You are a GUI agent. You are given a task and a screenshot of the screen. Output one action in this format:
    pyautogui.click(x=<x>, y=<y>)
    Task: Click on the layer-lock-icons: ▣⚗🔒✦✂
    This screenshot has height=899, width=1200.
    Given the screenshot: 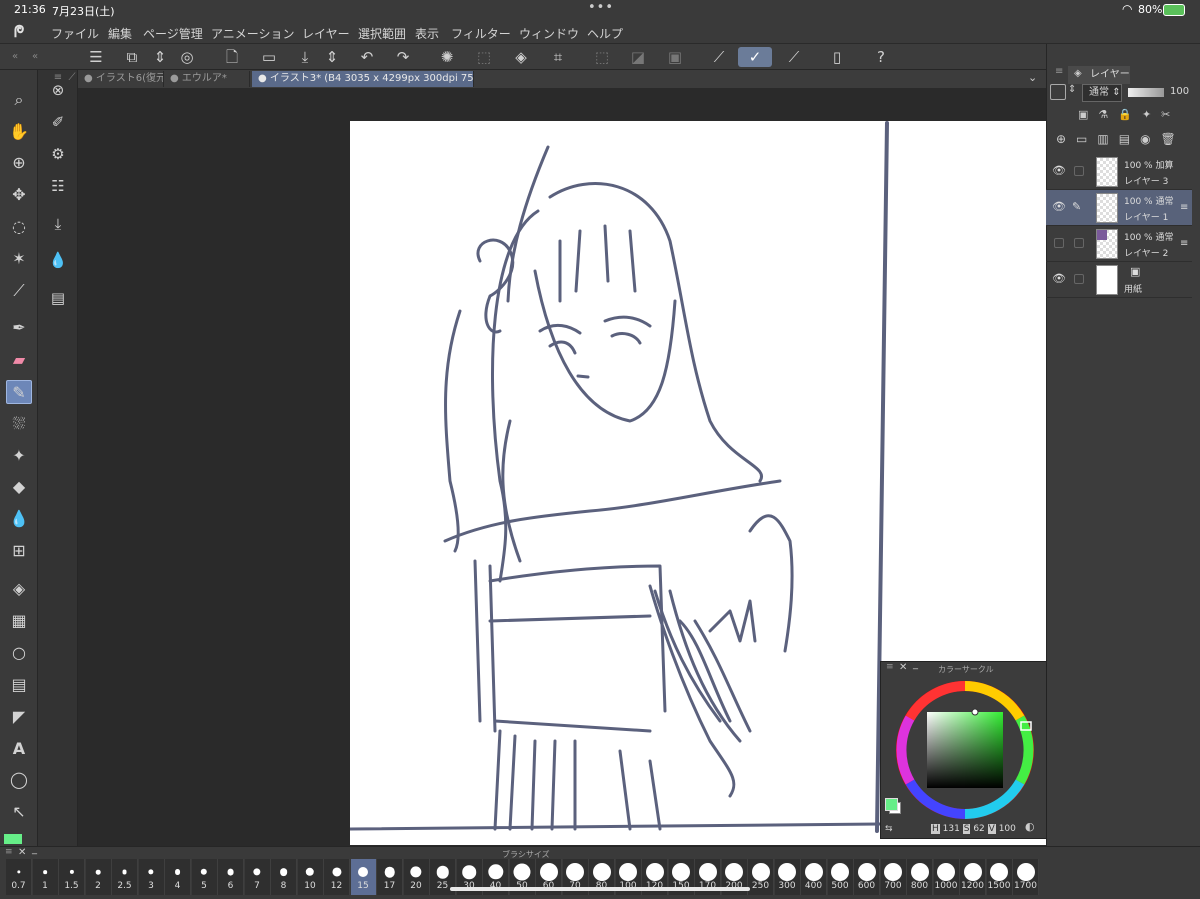 What is the action you would take?
    pyautogui.click(x=1129, y=114)
    